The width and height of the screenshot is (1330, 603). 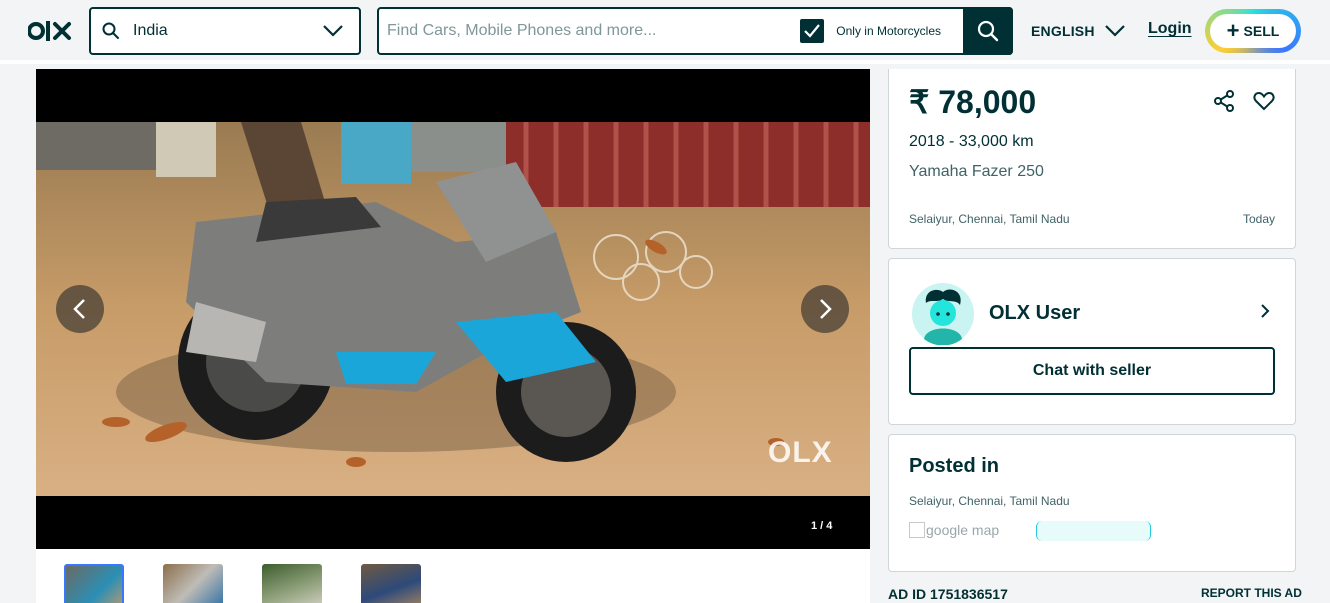 I want to click on seller-avatar, so click(x=943, y=314).